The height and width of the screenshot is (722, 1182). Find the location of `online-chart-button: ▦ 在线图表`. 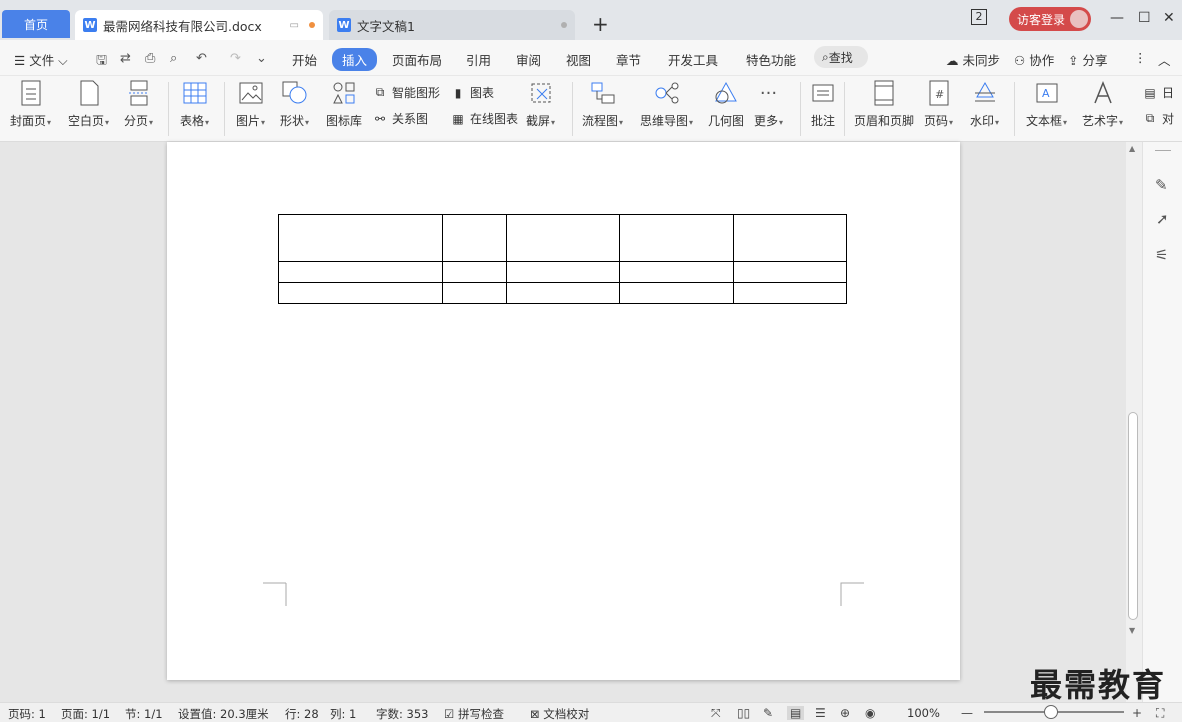

online-chart-button: ▦ 在线图表 is located at coordinates (484, 118).